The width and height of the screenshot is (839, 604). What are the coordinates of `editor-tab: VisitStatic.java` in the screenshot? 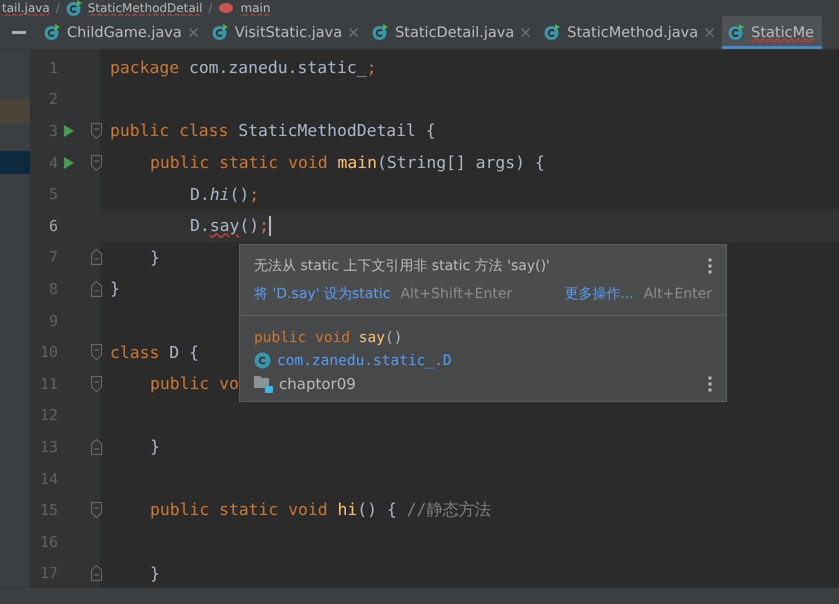 It's located at (286, 32).